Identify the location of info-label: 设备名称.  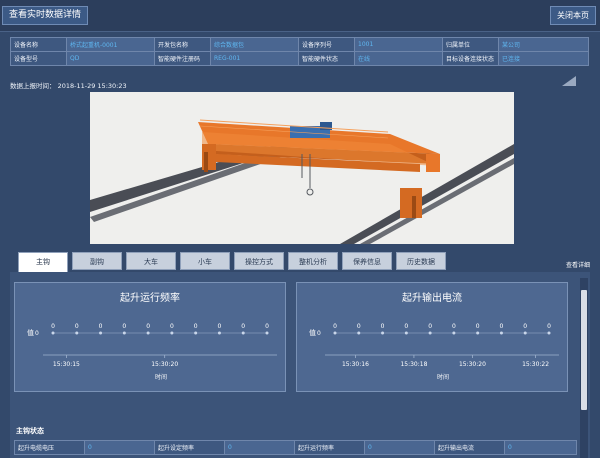
(38, 44).